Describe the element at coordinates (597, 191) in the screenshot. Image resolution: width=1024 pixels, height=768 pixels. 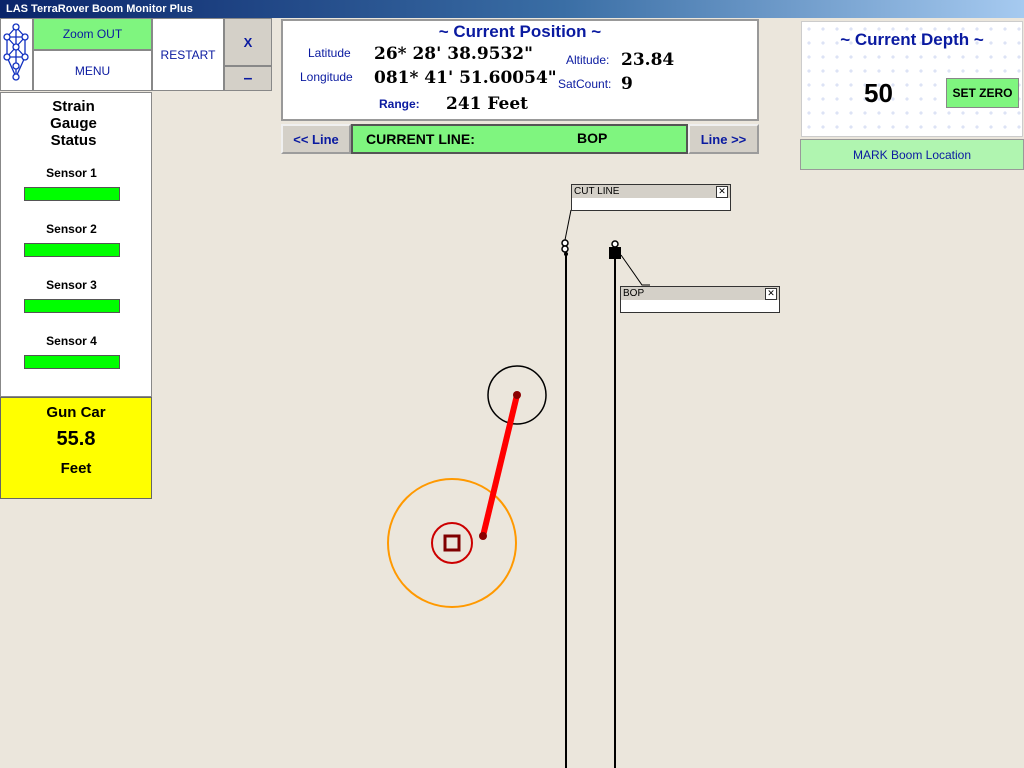
I see `cut-line-callout-label: CUT LINE` at that location.